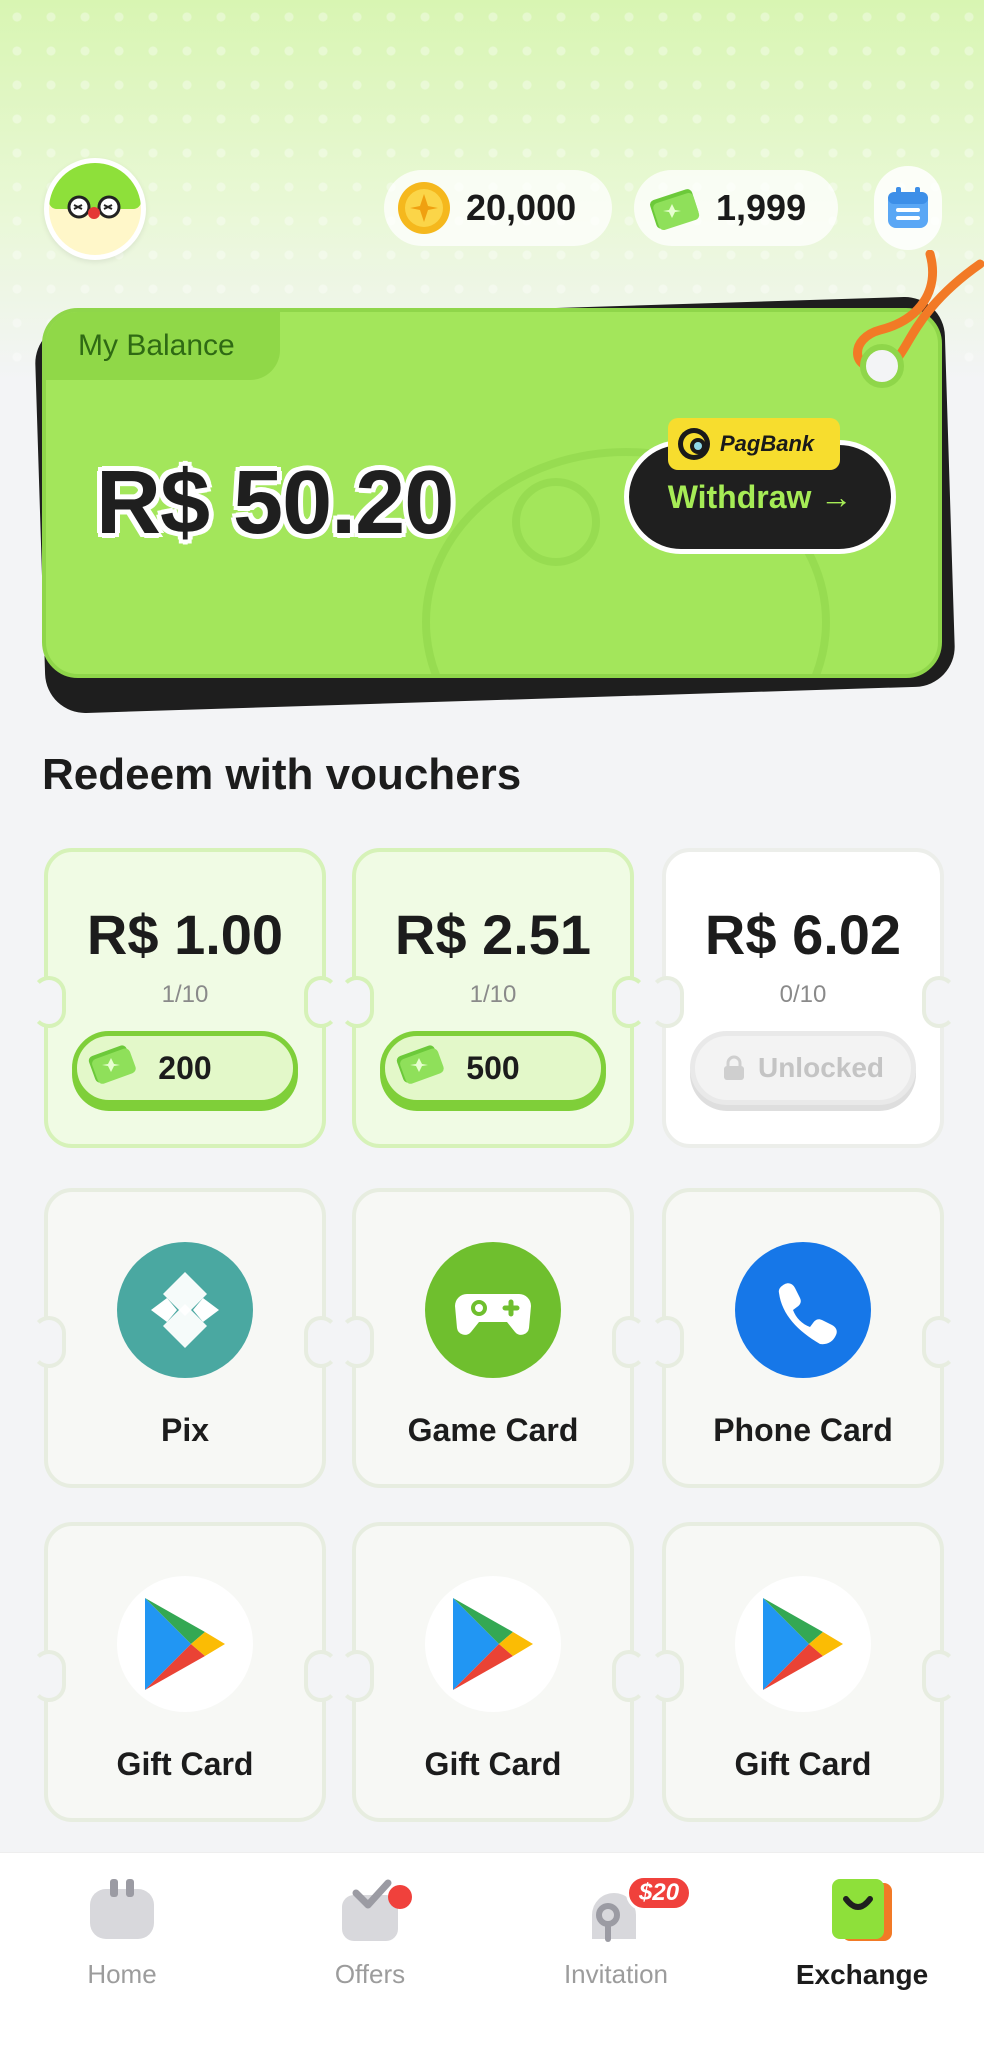  I want to click on nav-label: Invitation, so click(616, 1974).